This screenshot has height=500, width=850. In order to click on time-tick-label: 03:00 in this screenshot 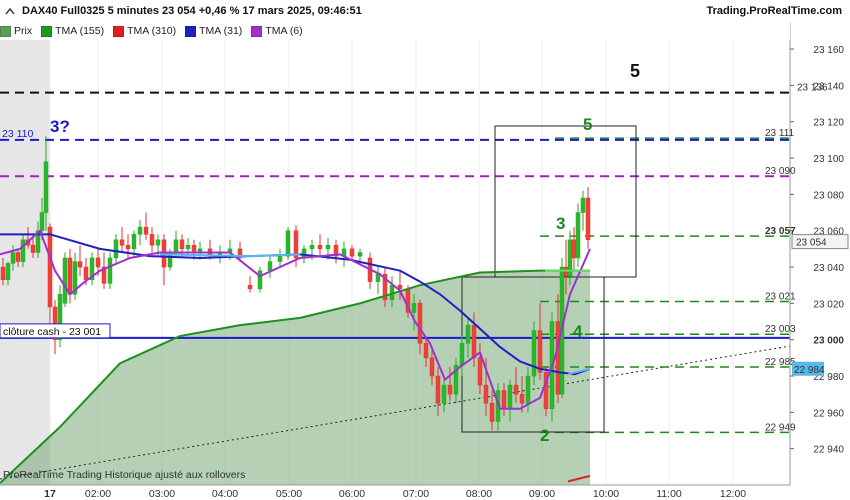, I will do `click(162, 494)`.